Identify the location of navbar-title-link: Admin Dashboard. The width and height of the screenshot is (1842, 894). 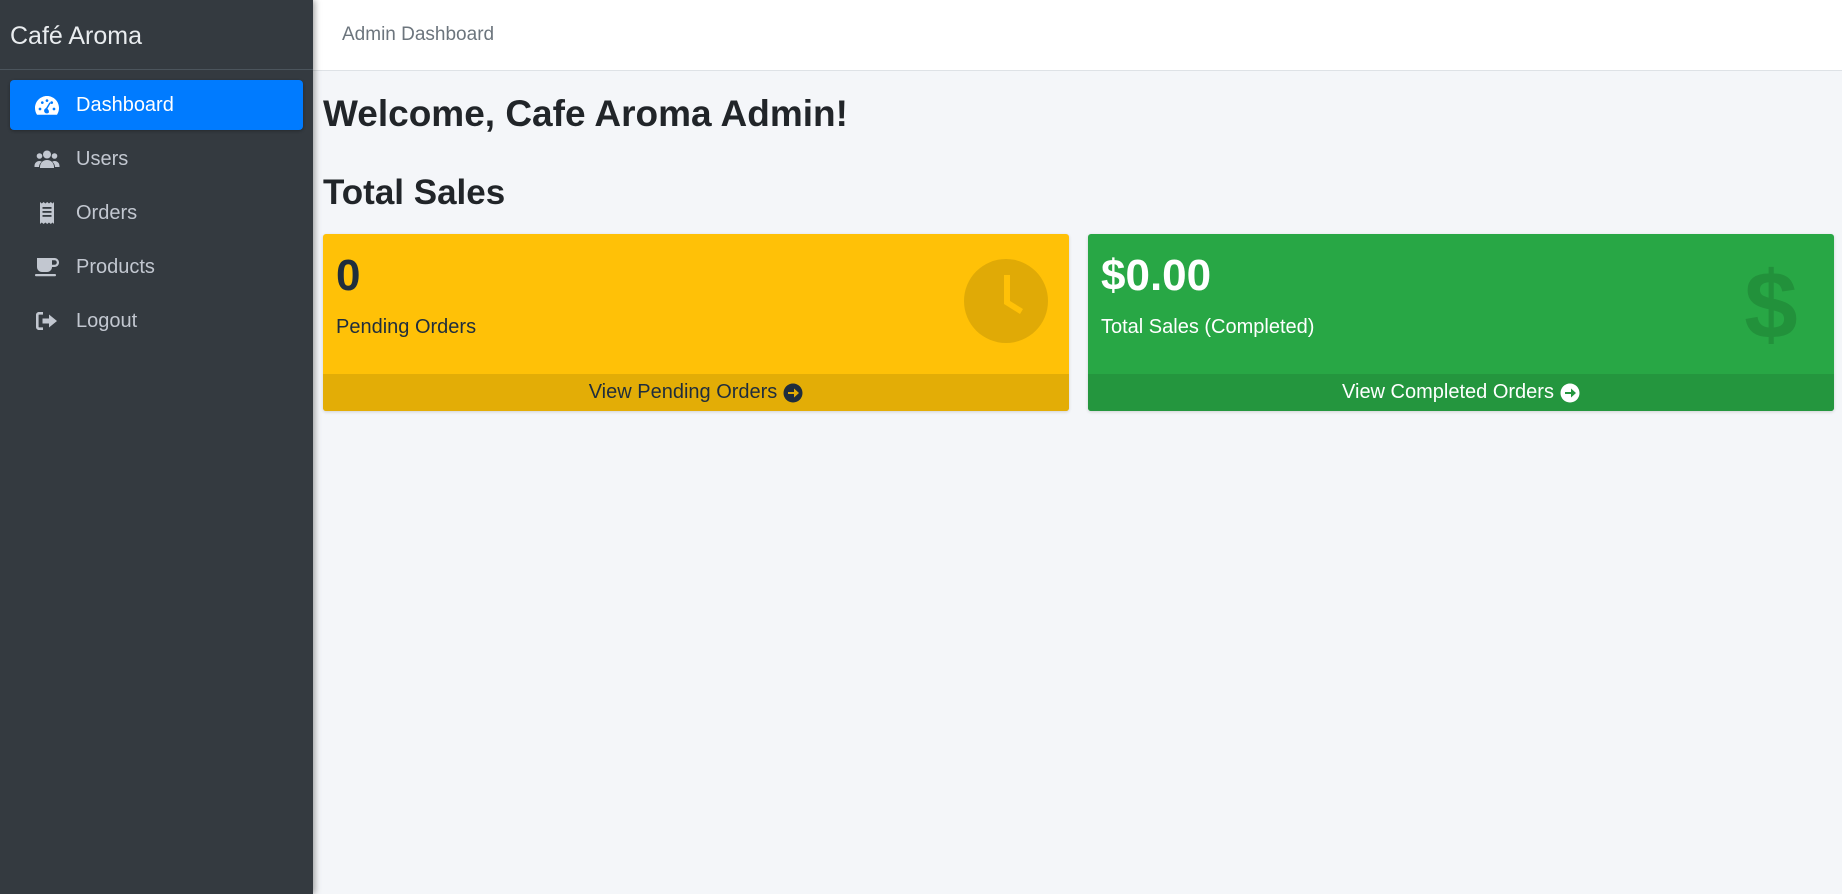
(418, 35).